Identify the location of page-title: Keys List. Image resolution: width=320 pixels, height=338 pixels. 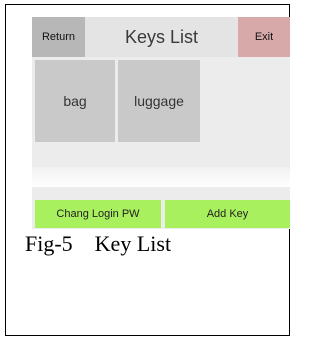
(161, 36).